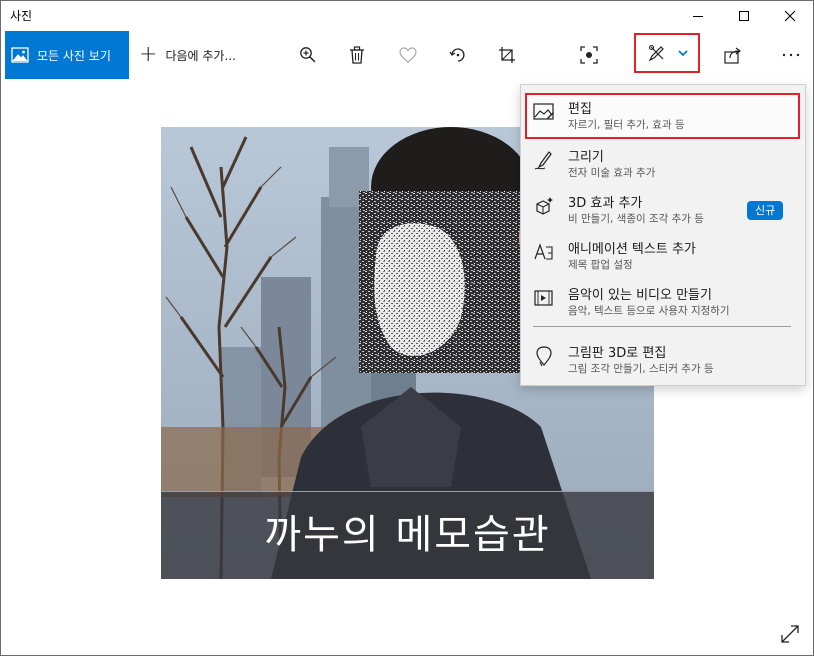 The image size is (814, 656). I want to click on enhance-button, so click(589, 55).